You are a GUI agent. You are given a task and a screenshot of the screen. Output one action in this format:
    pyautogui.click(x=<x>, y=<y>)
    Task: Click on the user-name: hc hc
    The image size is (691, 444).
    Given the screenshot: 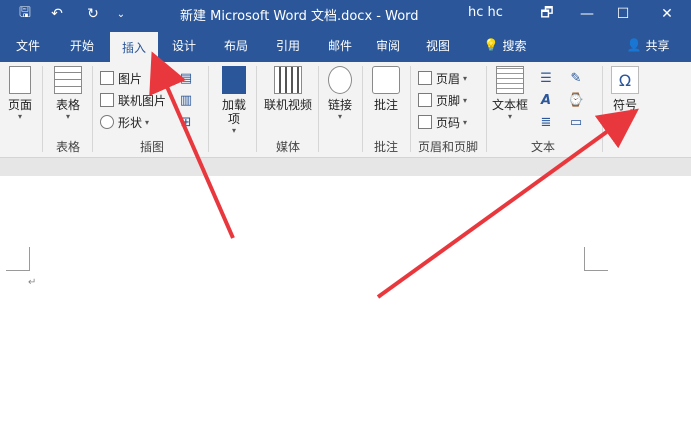 What is the action you would take?
    pyautogui.click(x=485, y=12)
    